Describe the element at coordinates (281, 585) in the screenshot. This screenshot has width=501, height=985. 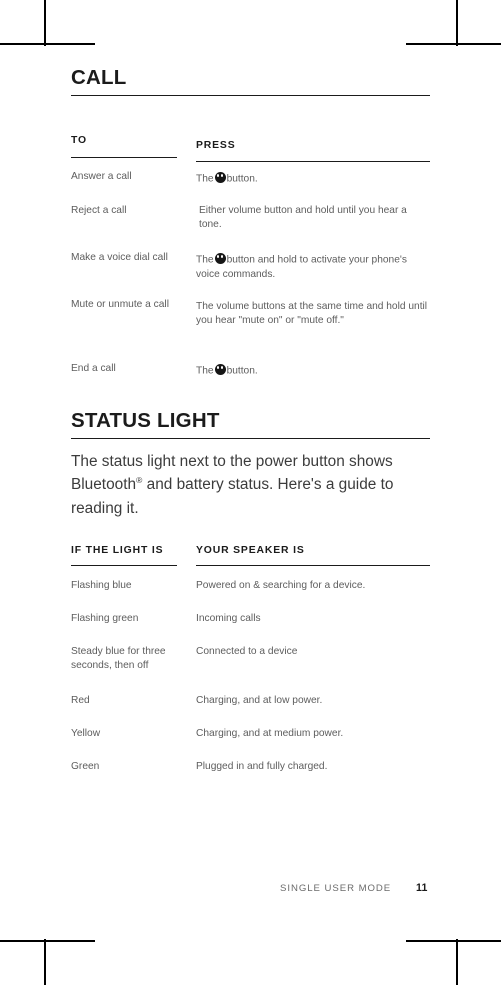
I see `status-row-speaker: Powered on & searching for a device.` at that location.